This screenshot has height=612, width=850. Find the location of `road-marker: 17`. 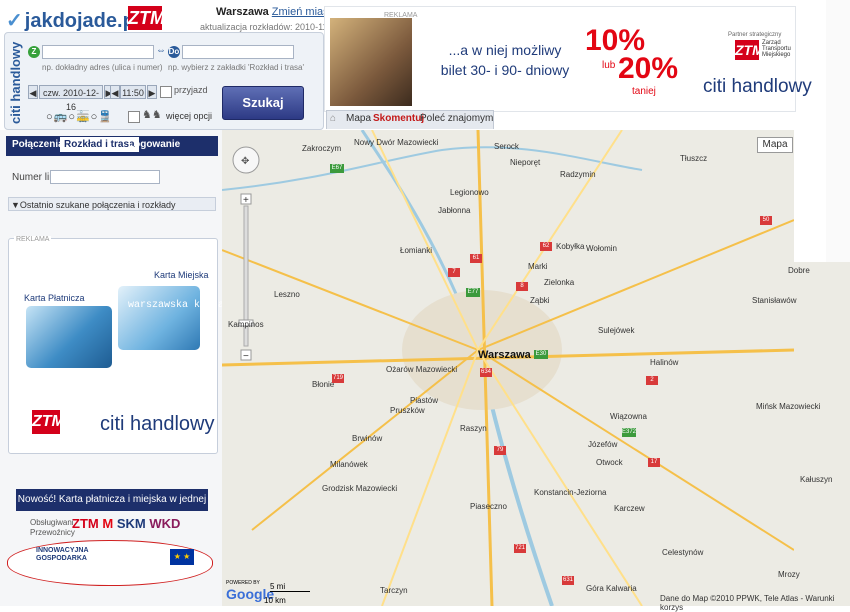

road-marker: 17 is located at coordinates (654, 462).